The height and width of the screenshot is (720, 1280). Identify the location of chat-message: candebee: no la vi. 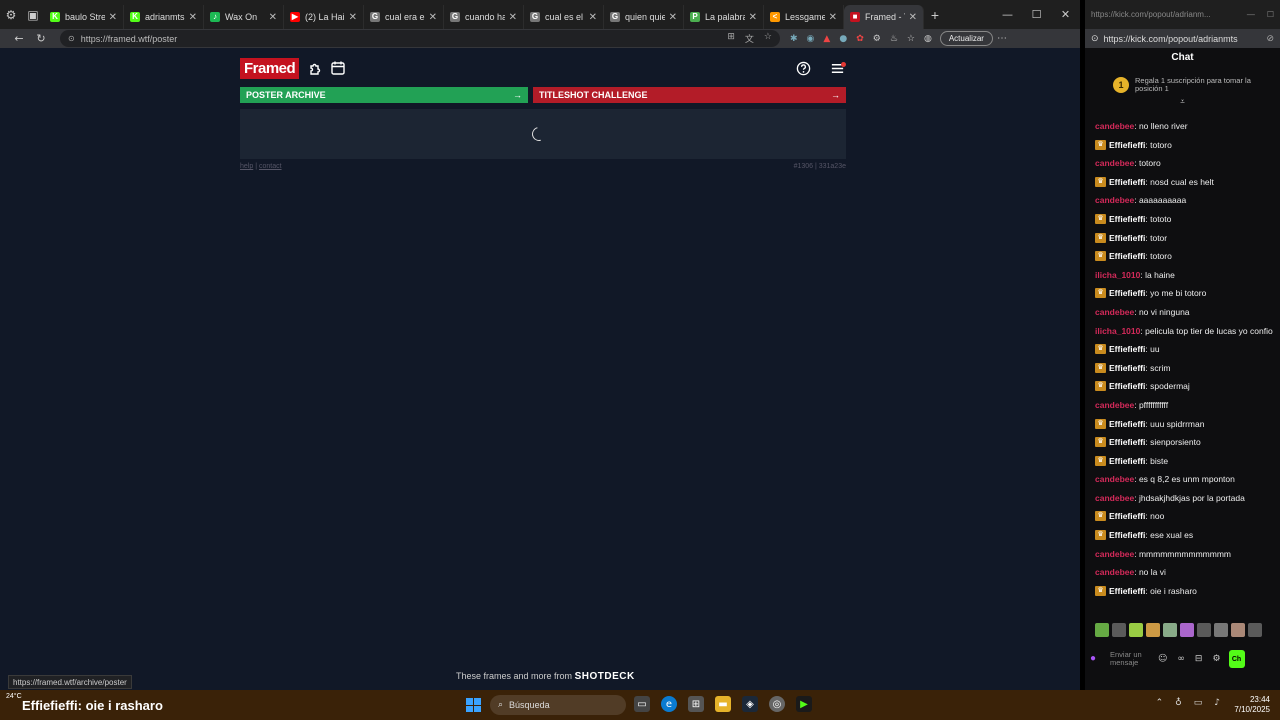
(1184, 572).